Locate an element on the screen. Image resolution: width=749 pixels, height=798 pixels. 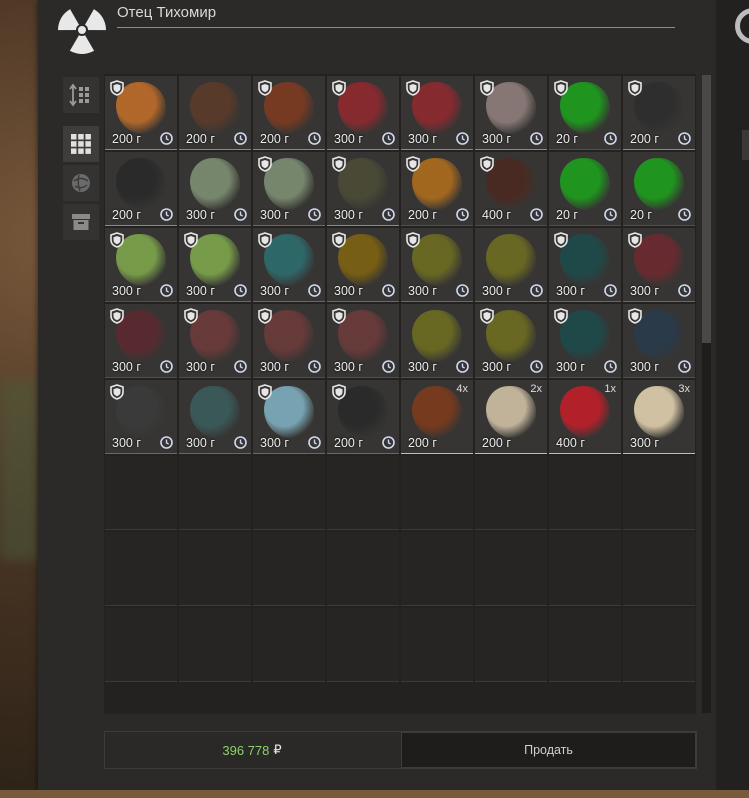
sort-button is located at coordinates (81, 95).